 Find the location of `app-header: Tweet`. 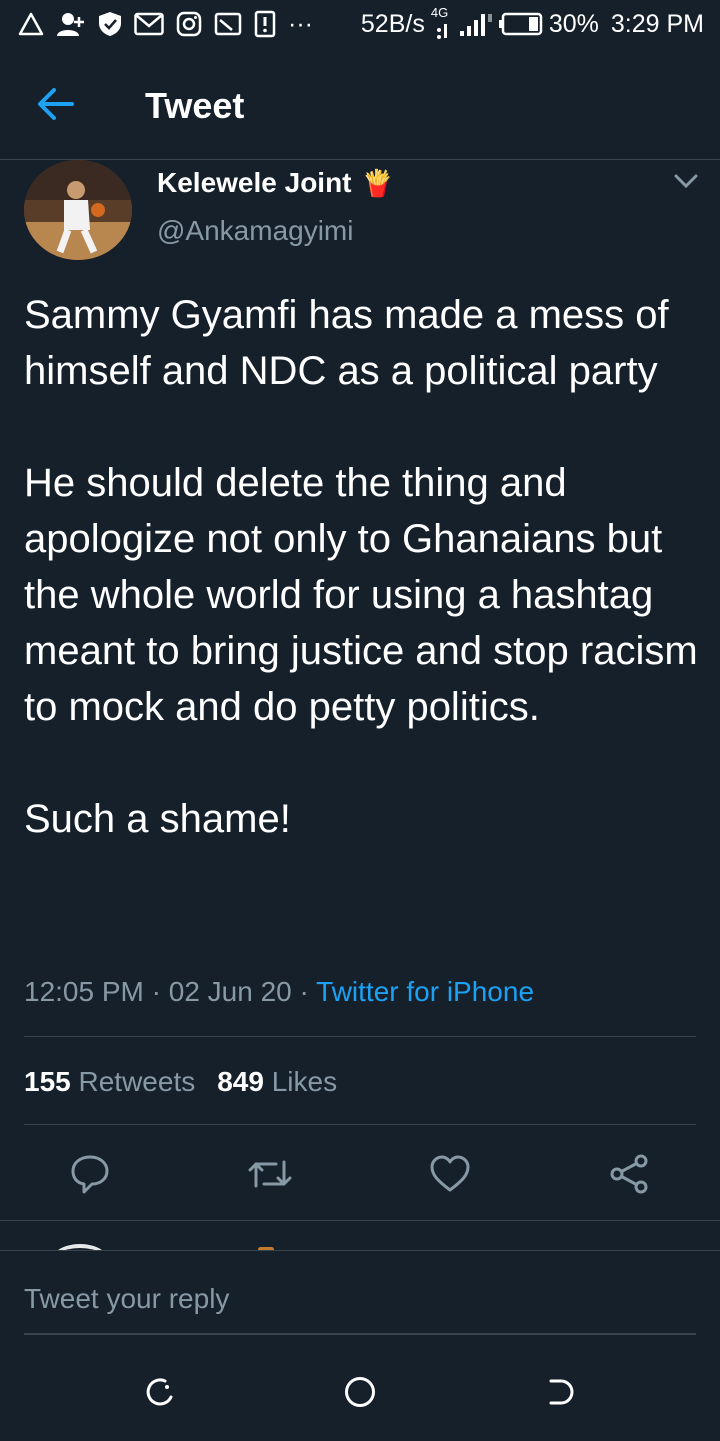

app-header: Tweet is located at coordinates (360, 104).